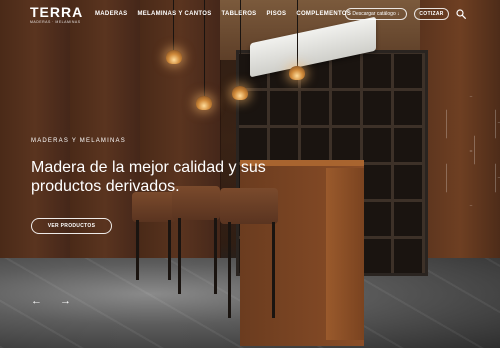 The image size is (500, 348). What do you see at coordinates (239, 14) in the screenshot?
I see `nav-item-tableros: TABLEROS` at bounding box center [239, 14].